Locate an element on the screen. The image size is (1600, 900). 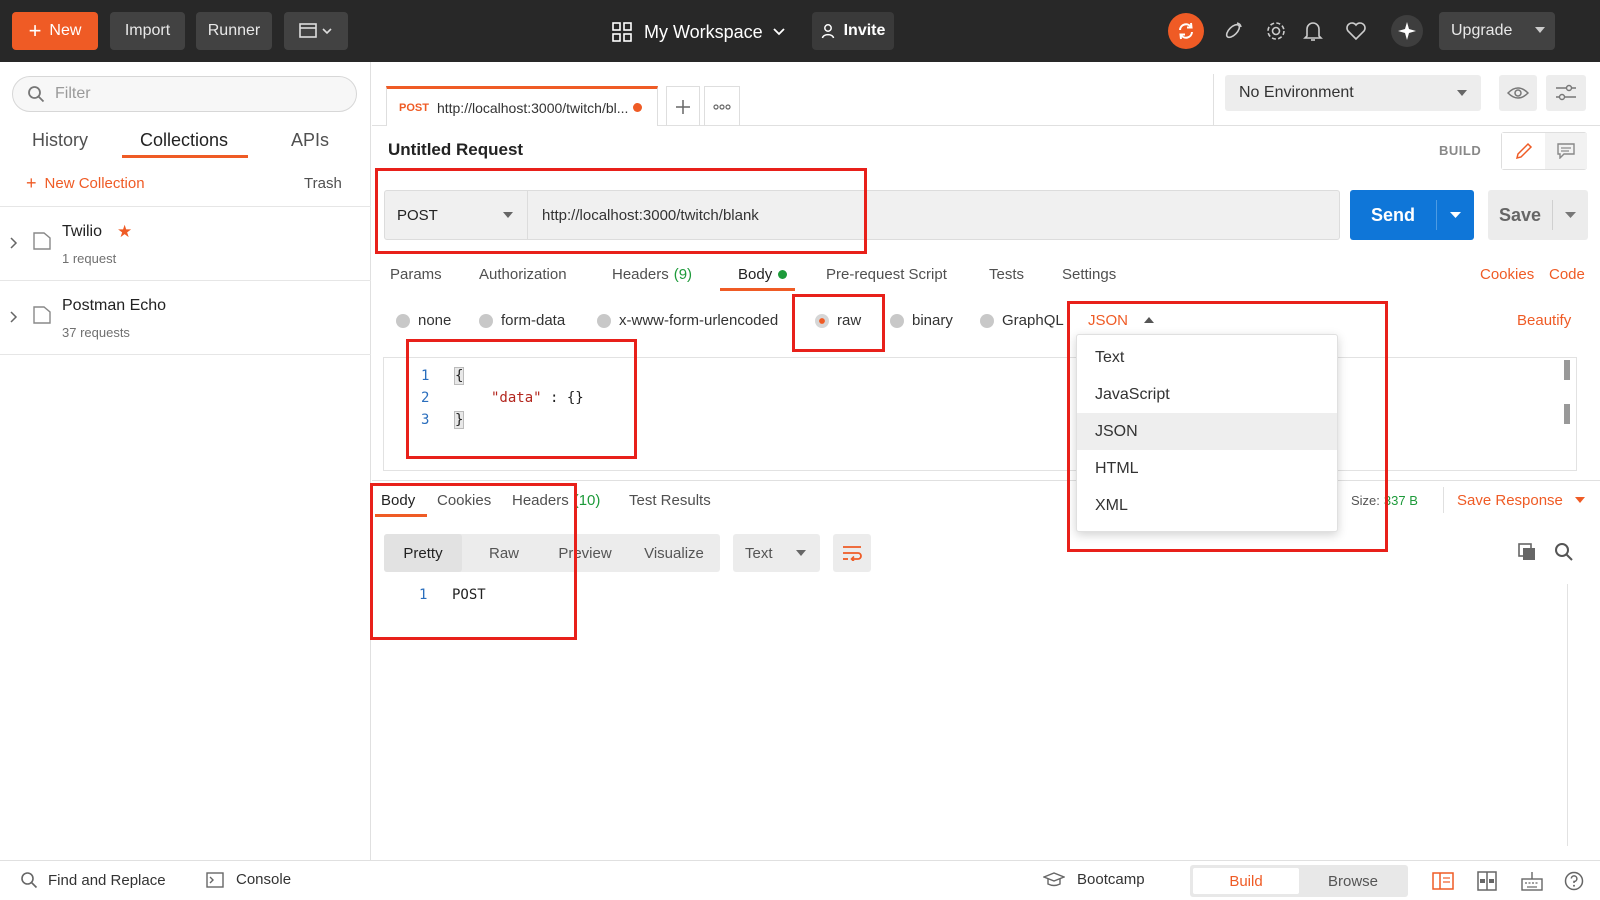
radio-form-data: form-data is located at coordinates (522, 320).